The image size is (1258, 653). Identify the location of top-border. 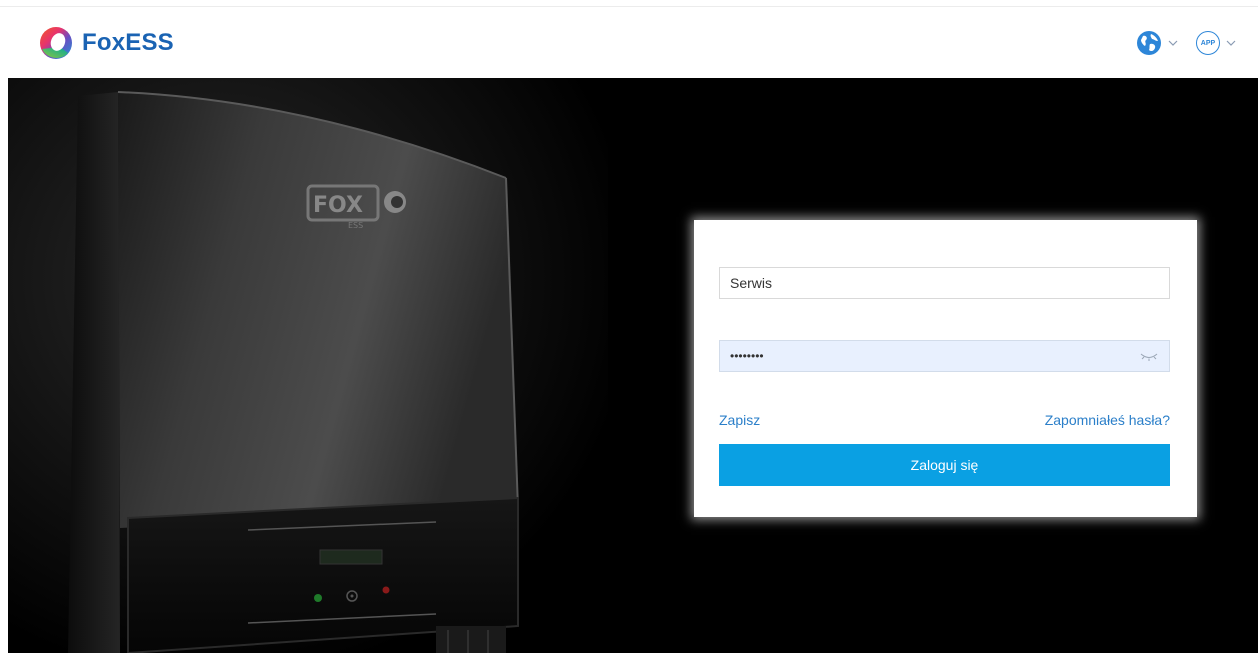
(629, 3).